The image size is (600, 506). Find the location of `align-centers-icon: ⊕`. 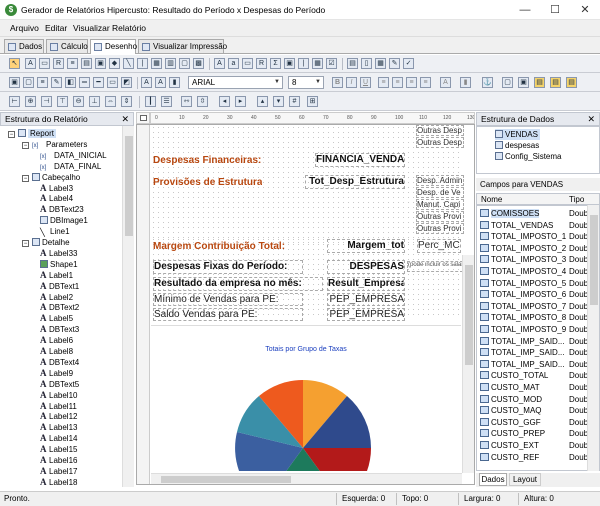

align-centers-icon: ⊕ is located at coordinates (30, 101).